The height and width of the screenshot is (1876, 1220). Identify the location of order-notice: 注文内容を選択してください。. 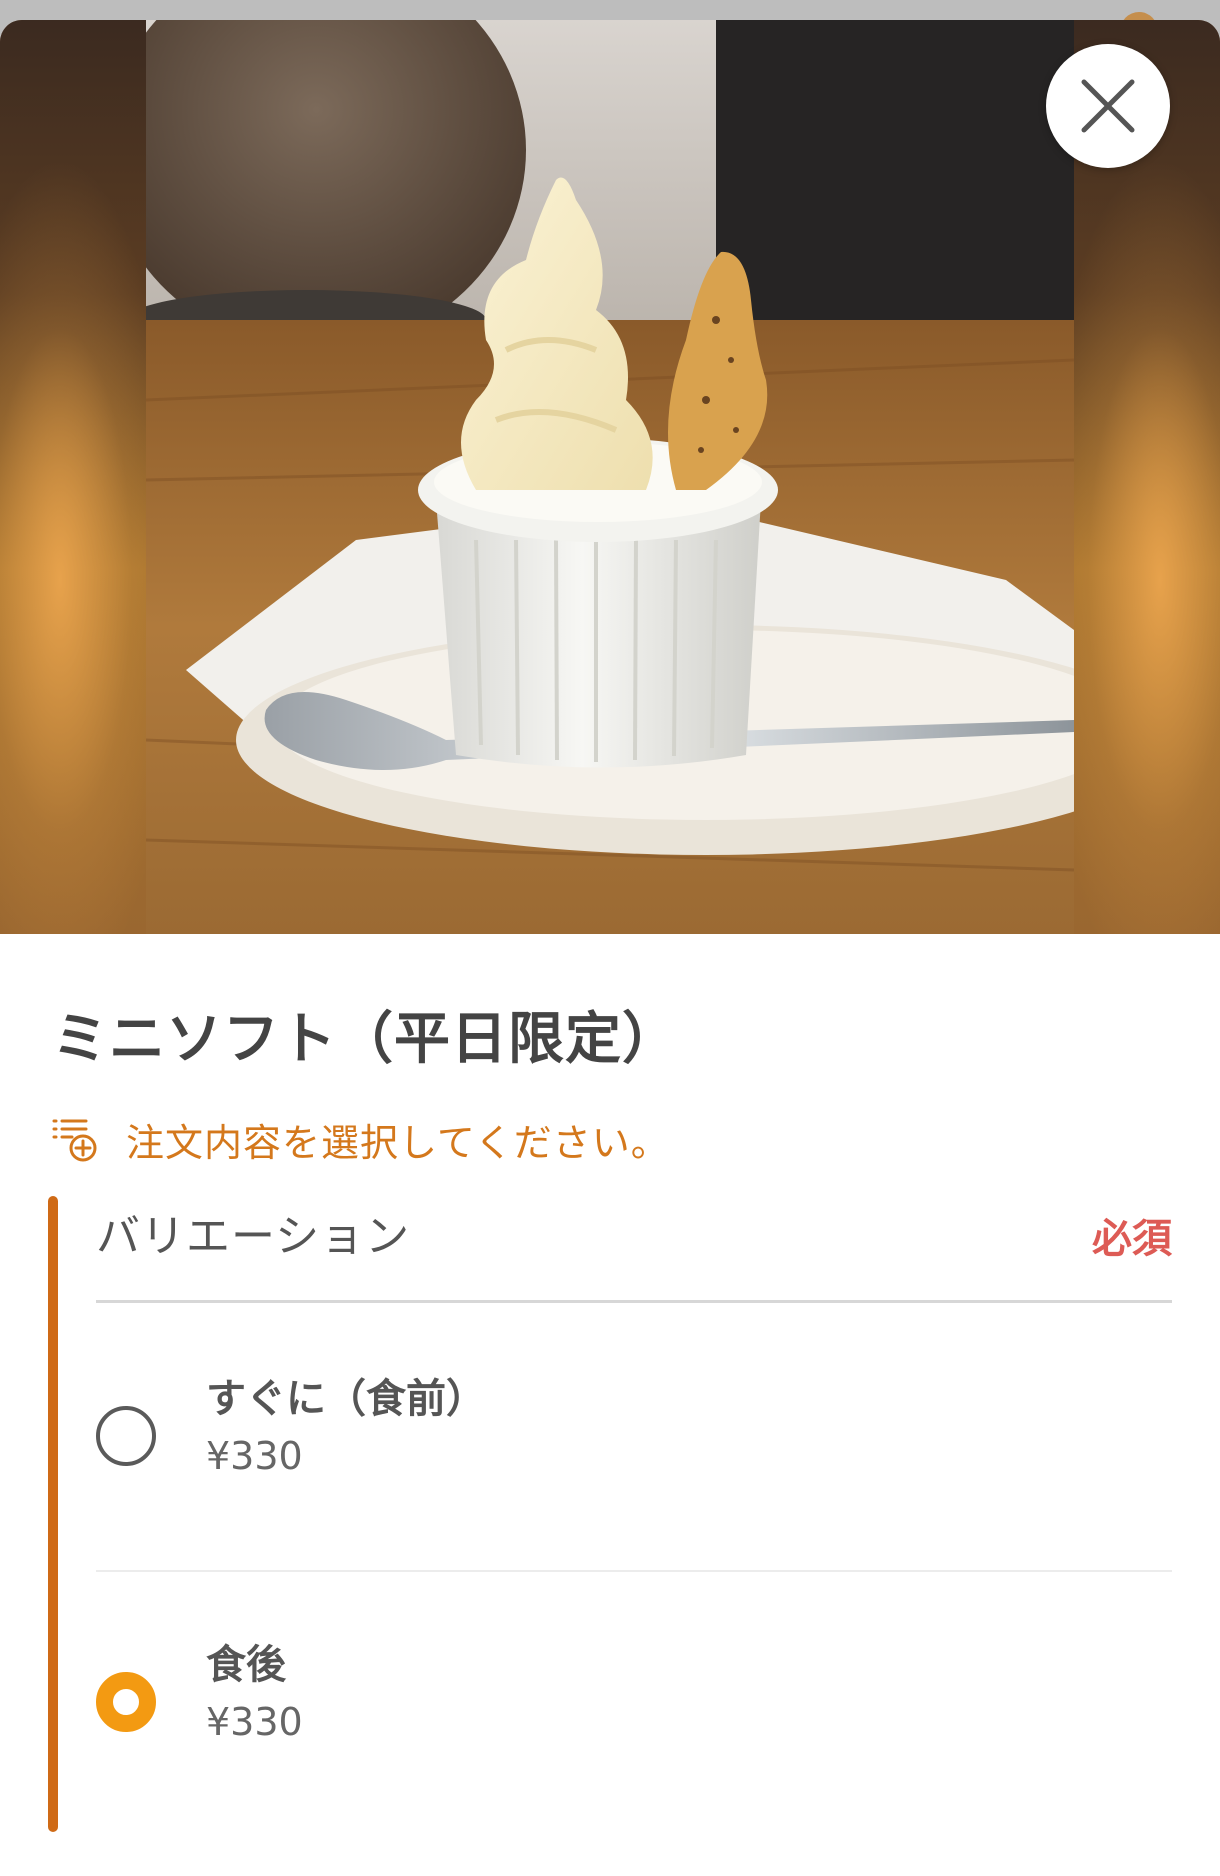
(361, 1139).